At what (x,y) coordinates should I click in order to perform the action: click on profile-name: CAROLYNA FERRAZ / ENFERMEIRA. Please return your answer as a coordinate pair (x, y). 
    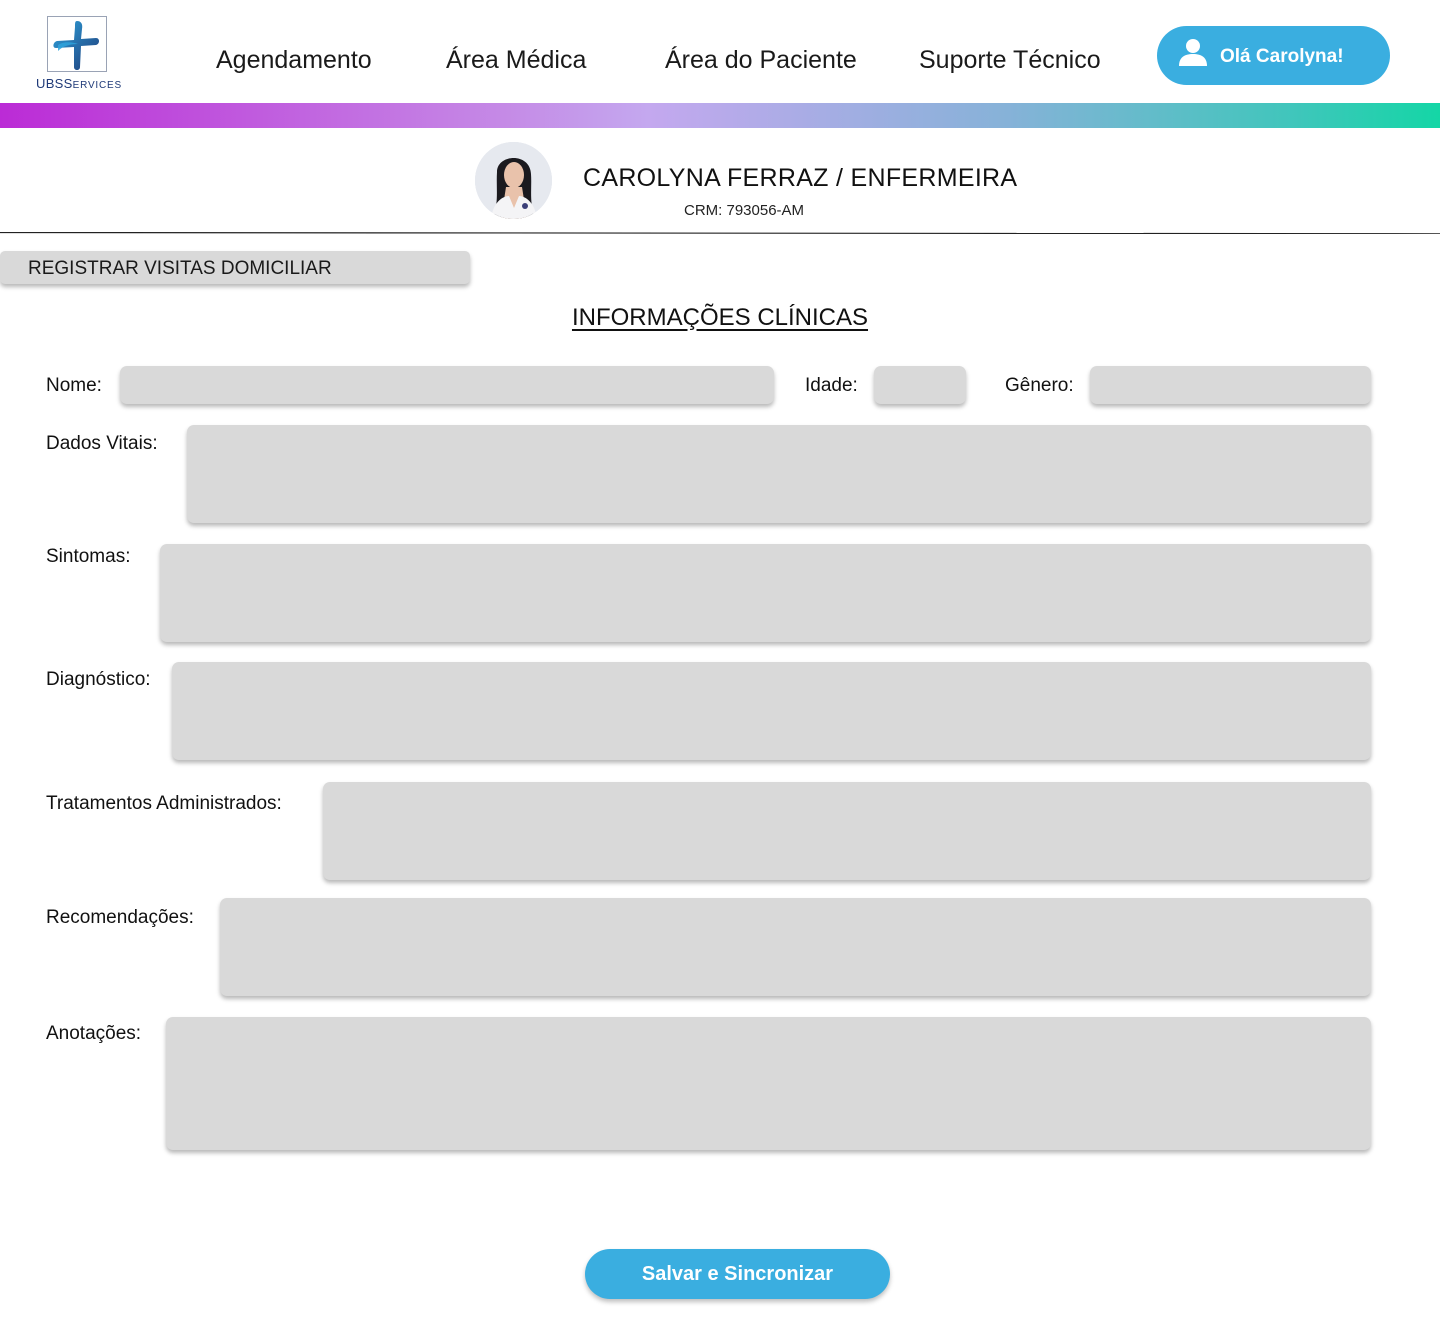
    Looking at the image, I should click on (800, 178).